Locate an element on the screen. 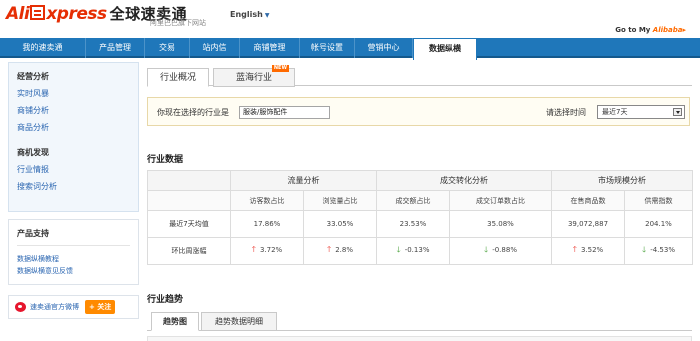 The height and width of the screenshot is (341, 700). trend-panel-top is located at coordinates (419, 338).